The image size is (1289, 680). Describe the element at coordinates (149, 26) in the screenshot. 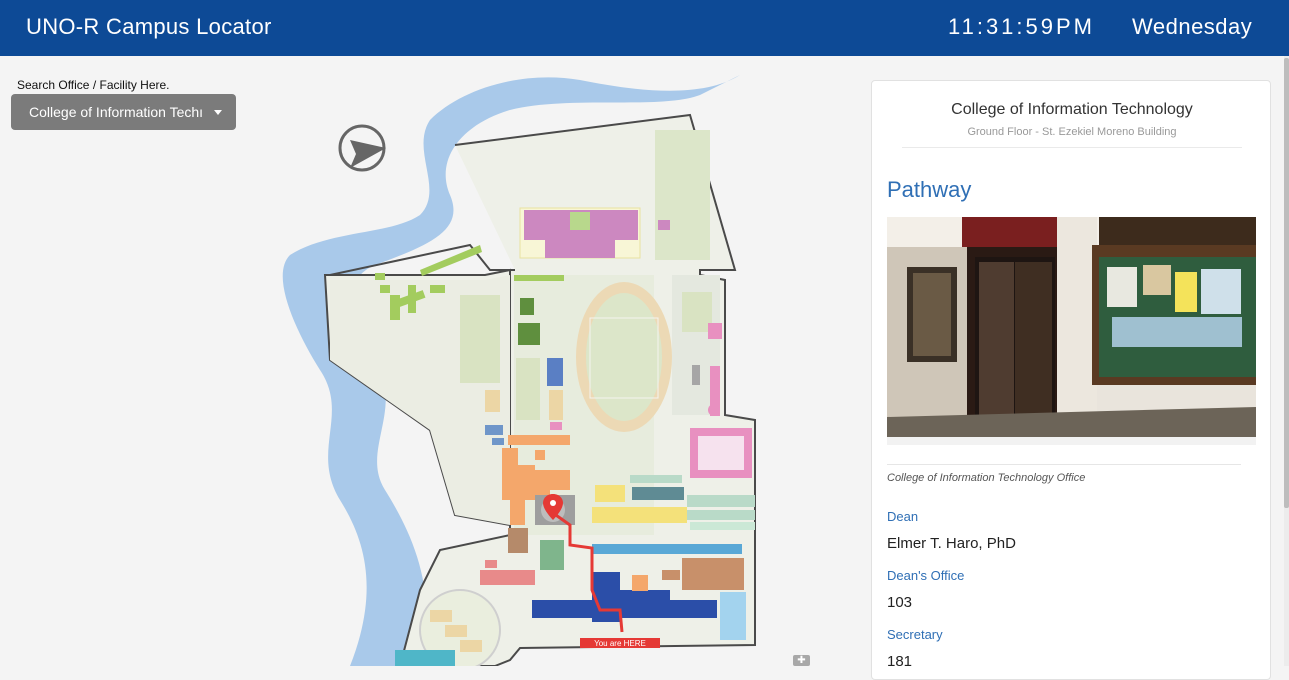

I see `app-title: UNO-R Campus Locator` at that location.